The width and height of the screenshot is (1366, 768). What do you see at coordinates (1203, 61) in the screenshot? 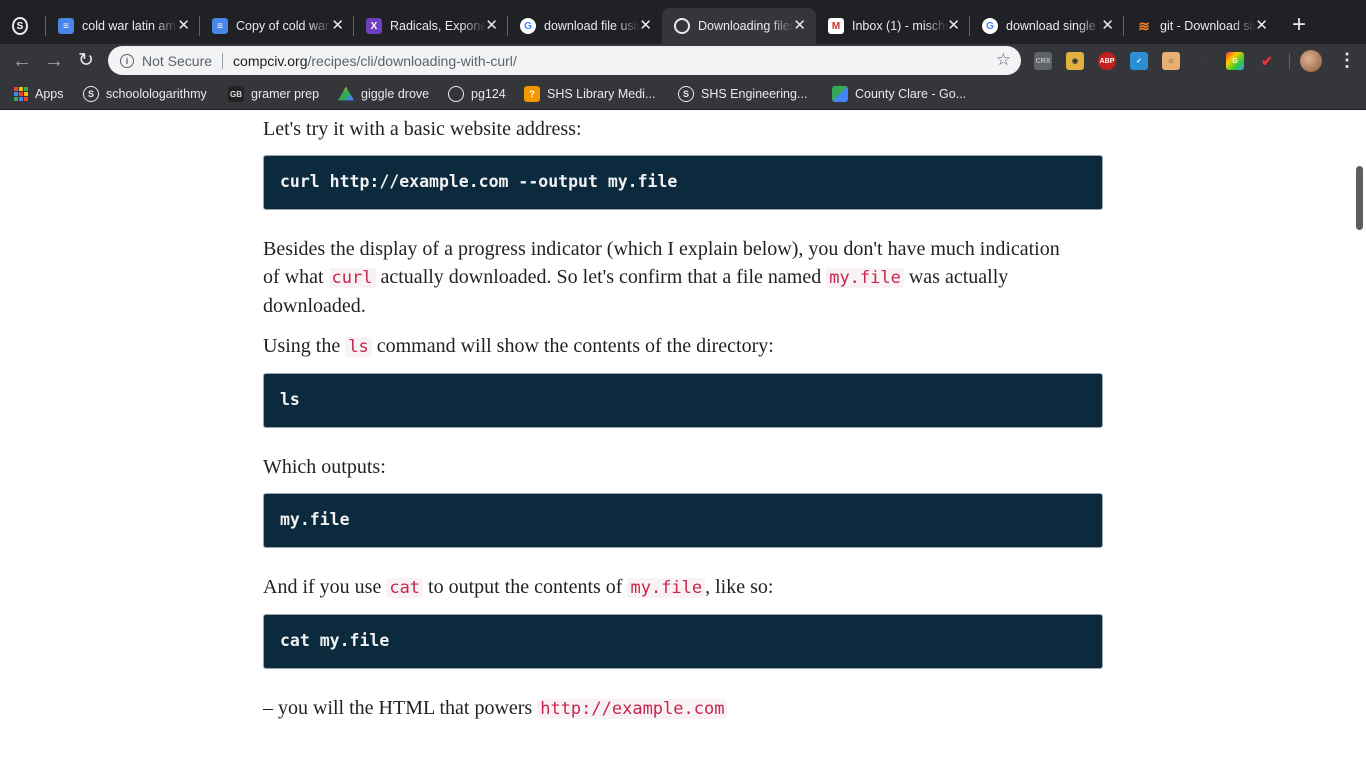
I see `leaf-extension-icon: ✦` at bounding box center [1203, 61].